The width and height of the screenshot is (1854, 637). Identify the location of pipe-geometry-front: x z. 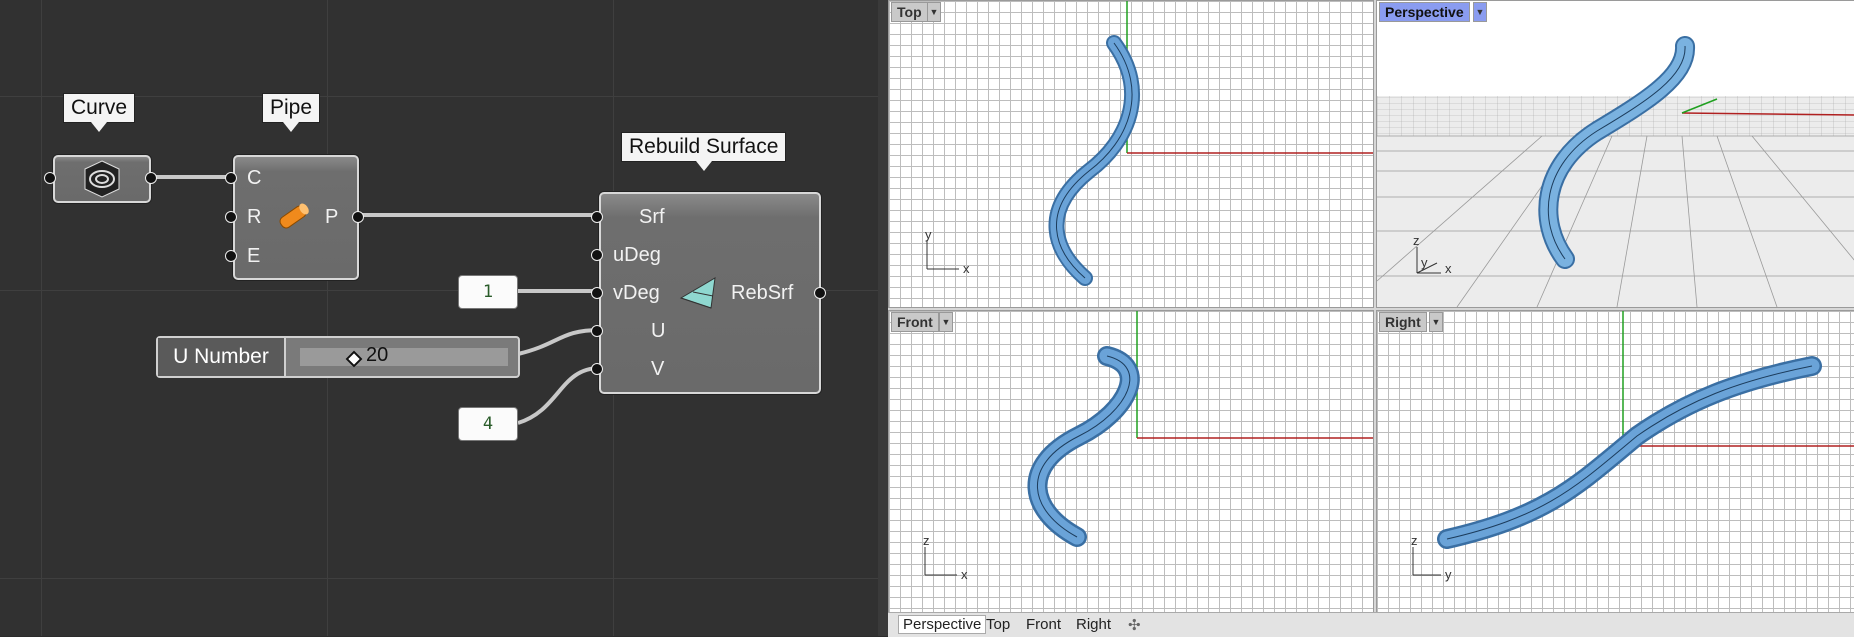
(1148, 446).